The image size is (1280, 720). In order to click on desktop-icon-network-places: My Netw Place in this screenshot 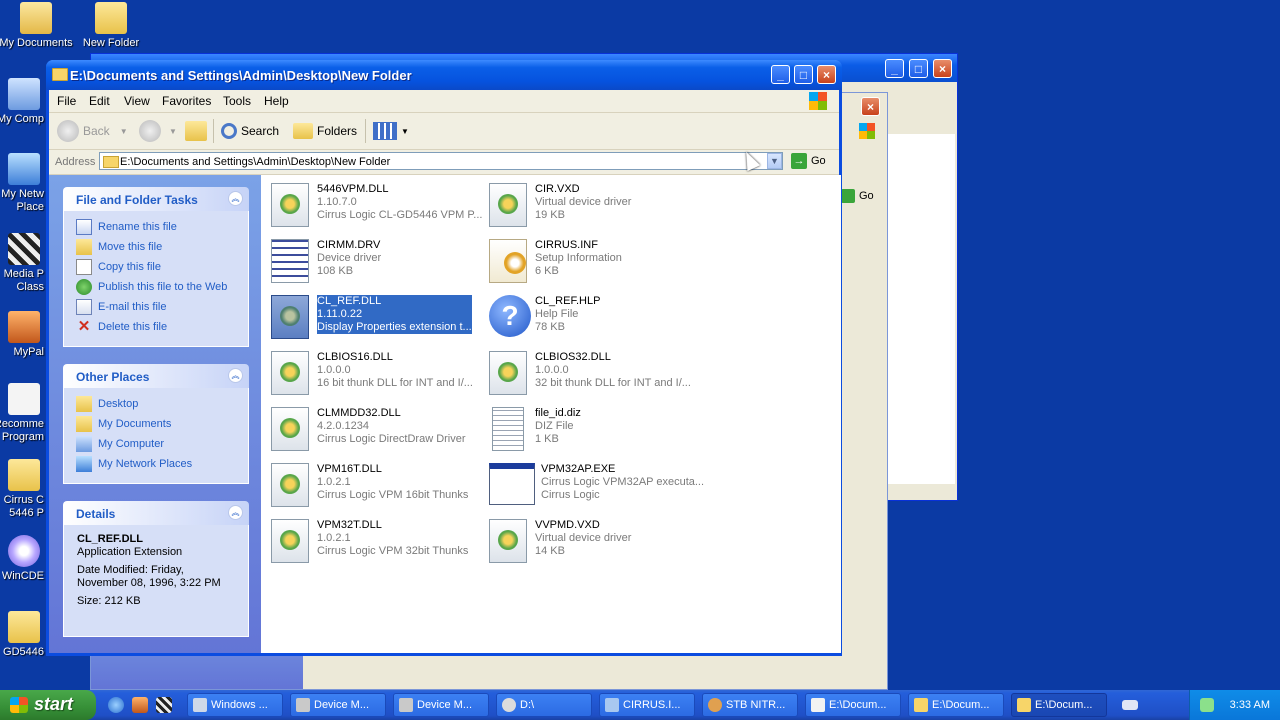, I will do `click(22, 183)`.